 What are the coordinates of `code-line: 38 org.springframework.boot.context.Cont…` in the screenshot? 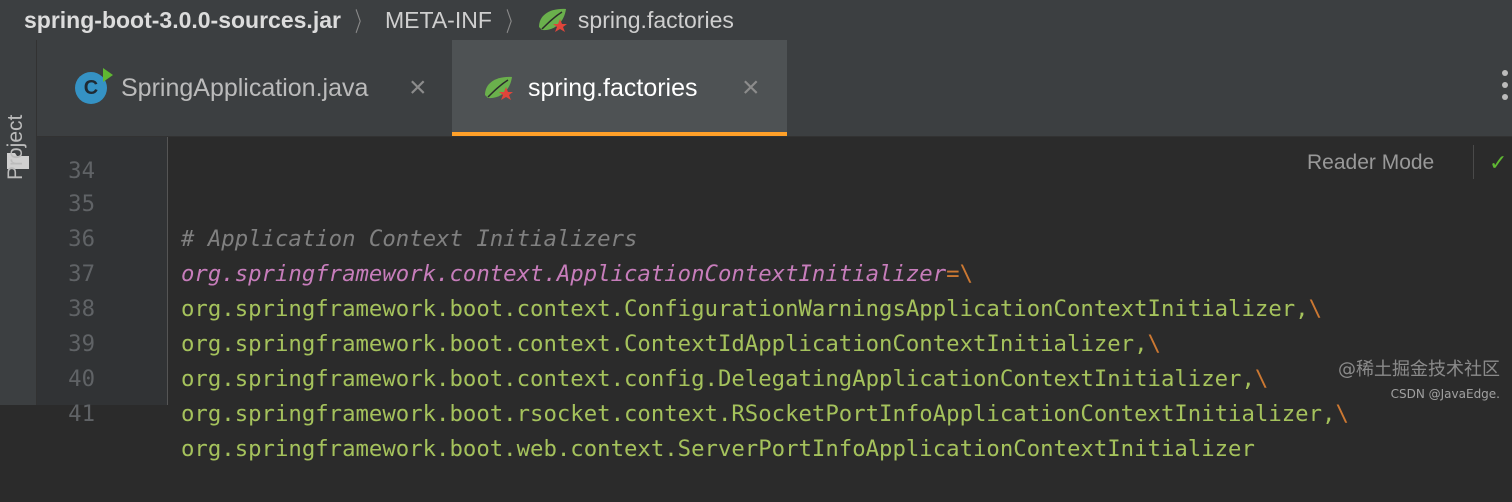 It's located at (599, 307).